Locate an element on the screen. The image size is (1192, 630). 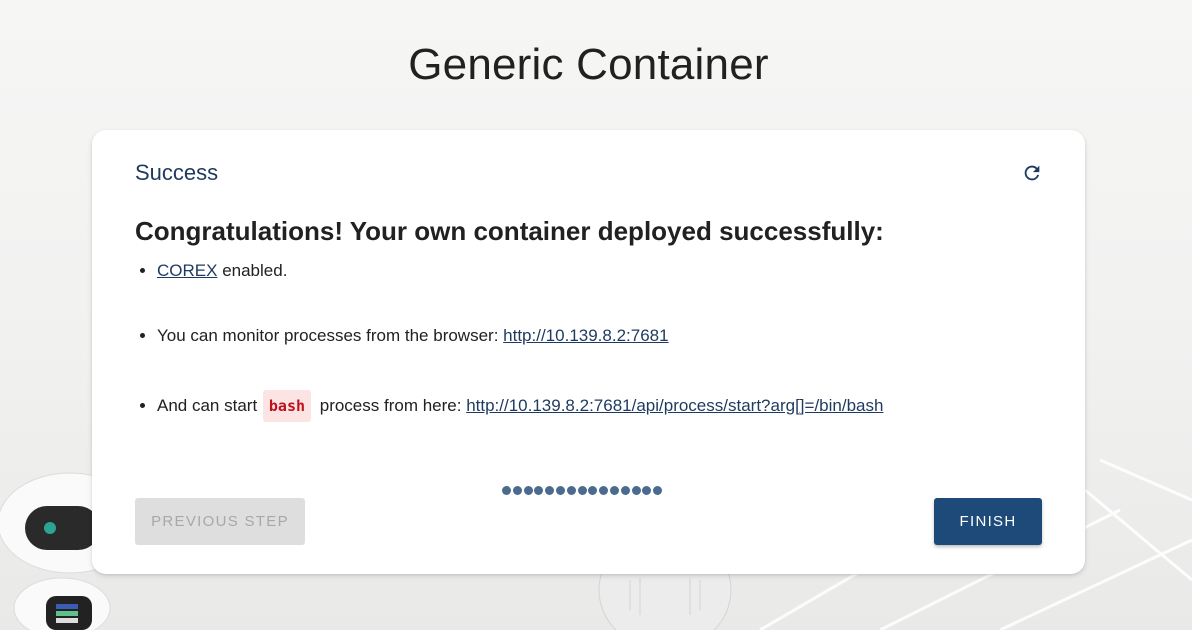
start-text-after: process from here: is located at coordinates (391, 405).